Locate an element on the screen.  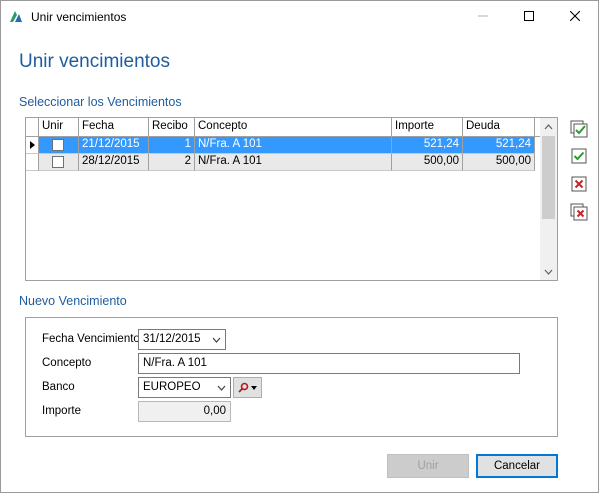
check-button is located at coordinates (579, 156).